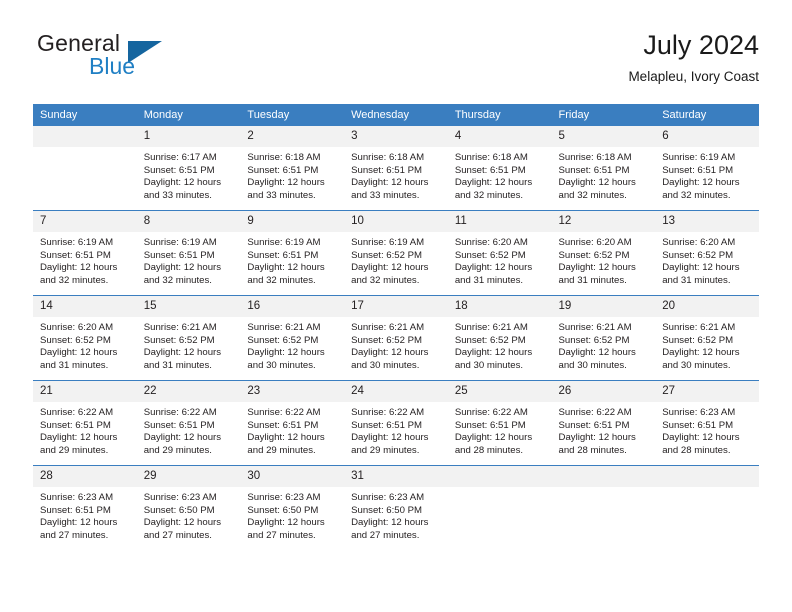  I want to click on logo-text-blue: Blue, so click(112, 66).